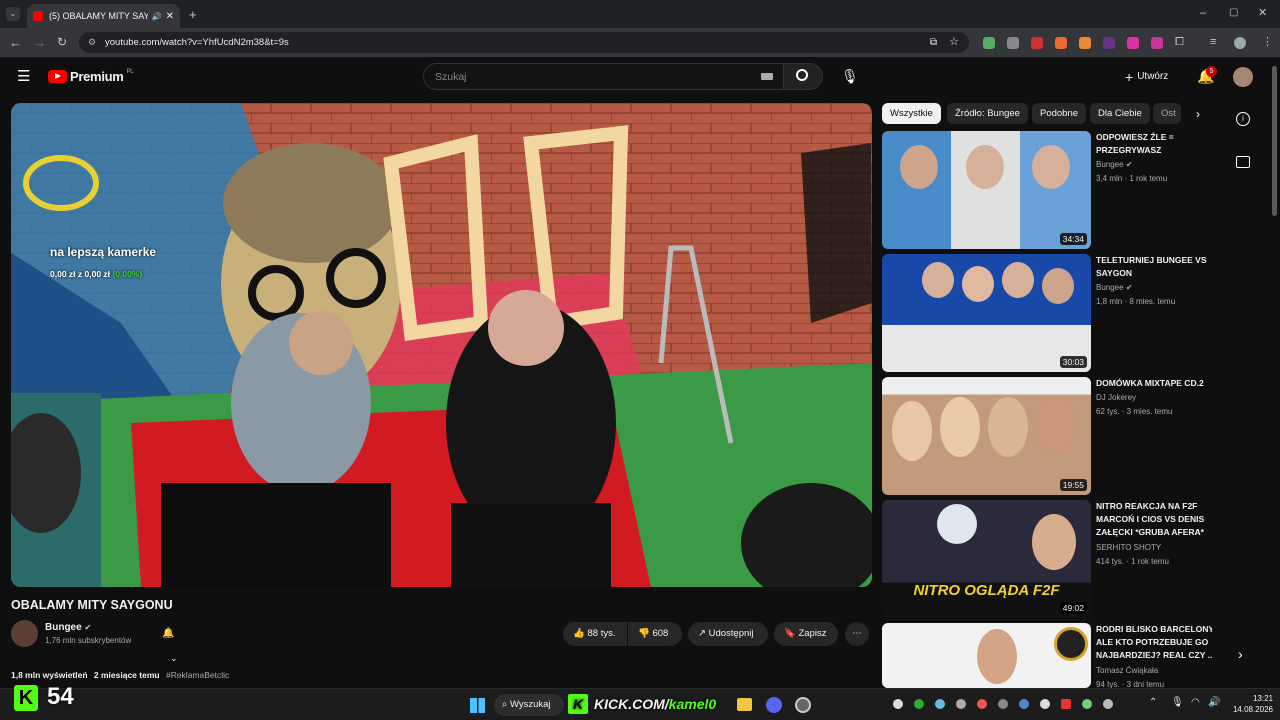 The height and width of the screenshot is (720, 1280). Describe the element at coordinates (24, 633) in the screenshot. I see `channel-avatar` at that location.